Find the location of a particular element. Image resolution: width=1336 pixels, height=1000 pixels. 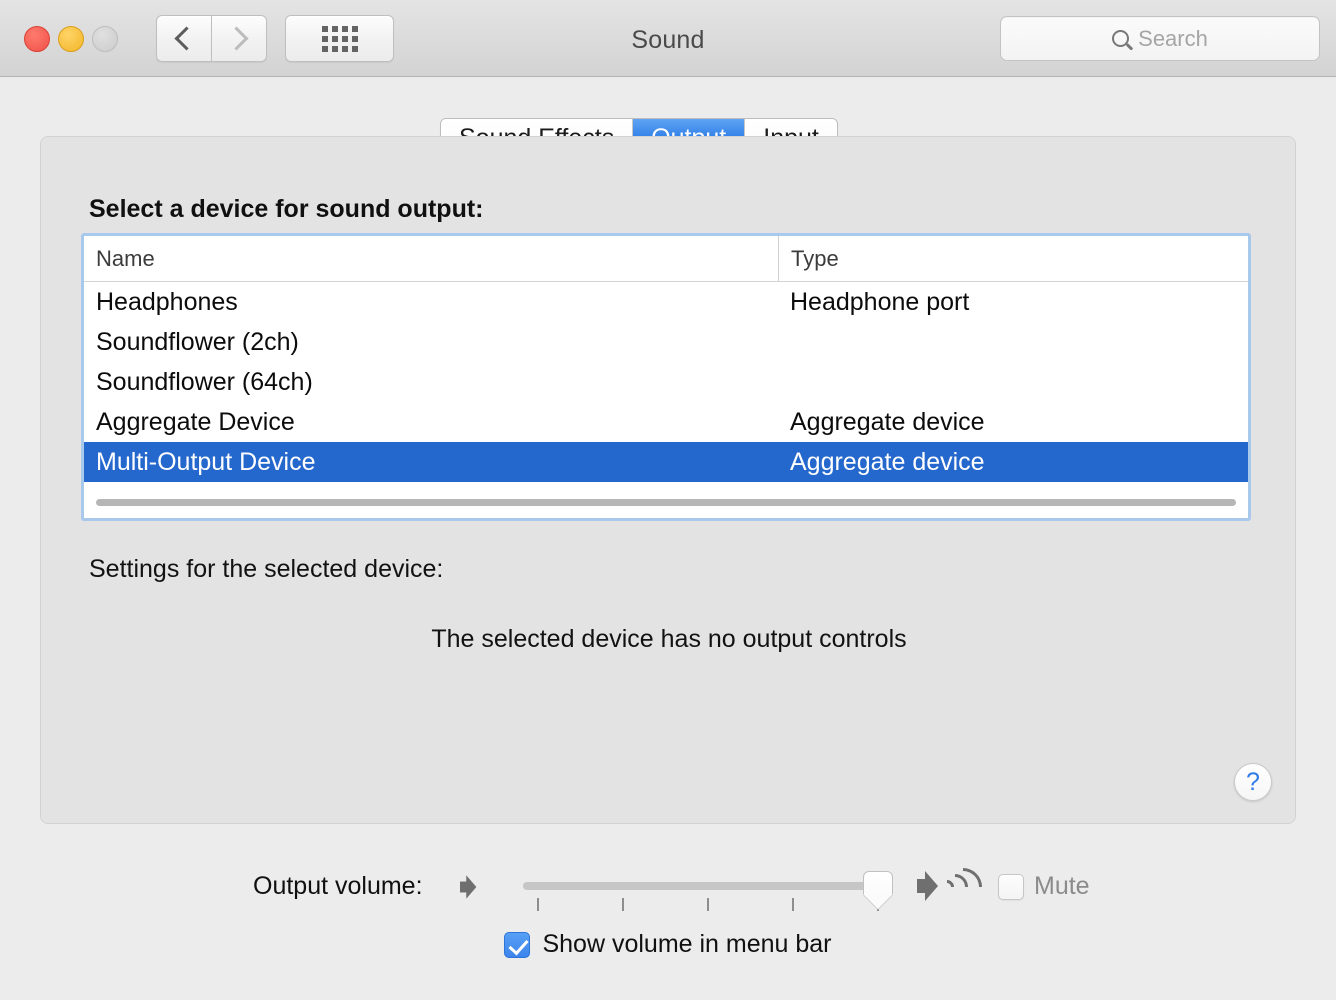

output-volume-label: Output volume: is located at coordinates (338, 886).